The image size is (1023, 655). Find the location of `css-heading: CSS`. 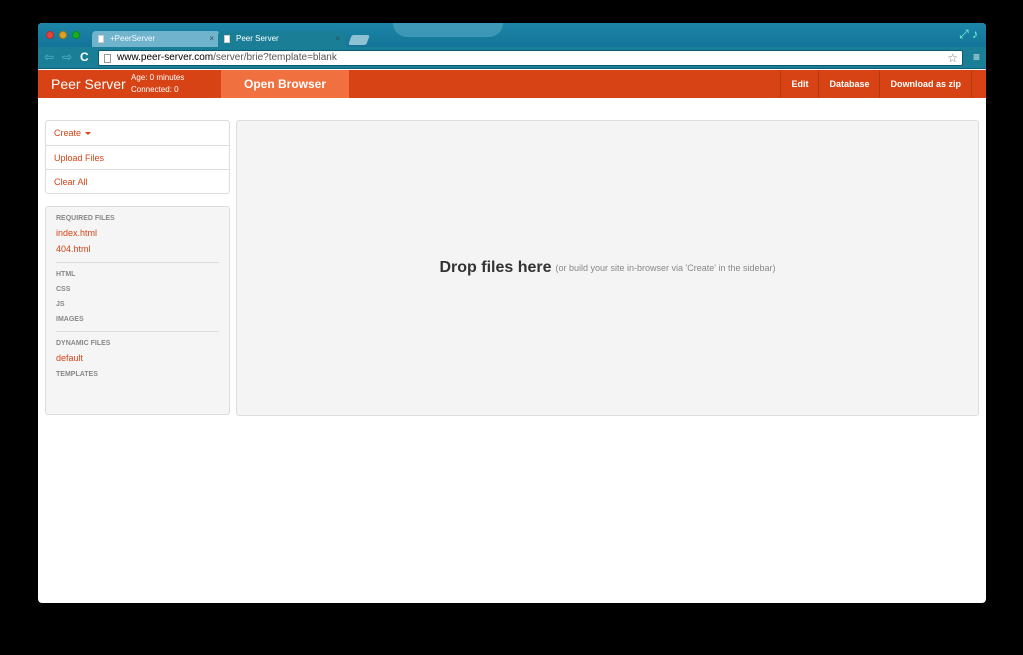

css-heading: CSS is located at coordinates (63, 289).